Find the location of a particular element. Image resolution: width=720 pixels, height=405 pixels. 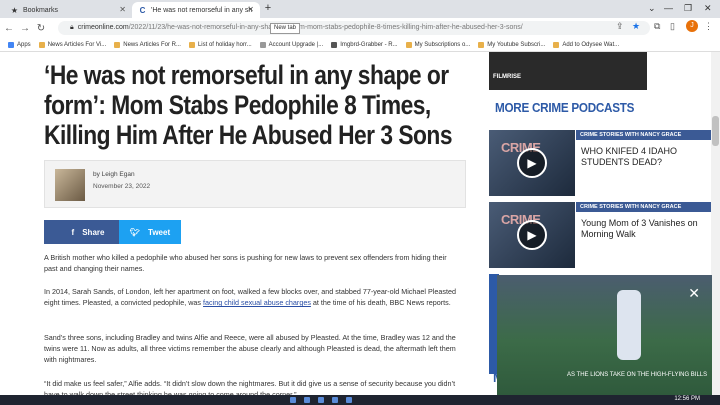

tab-bookmarks: ★ Bookmarks ✕ is located at coordinates (68, 10).